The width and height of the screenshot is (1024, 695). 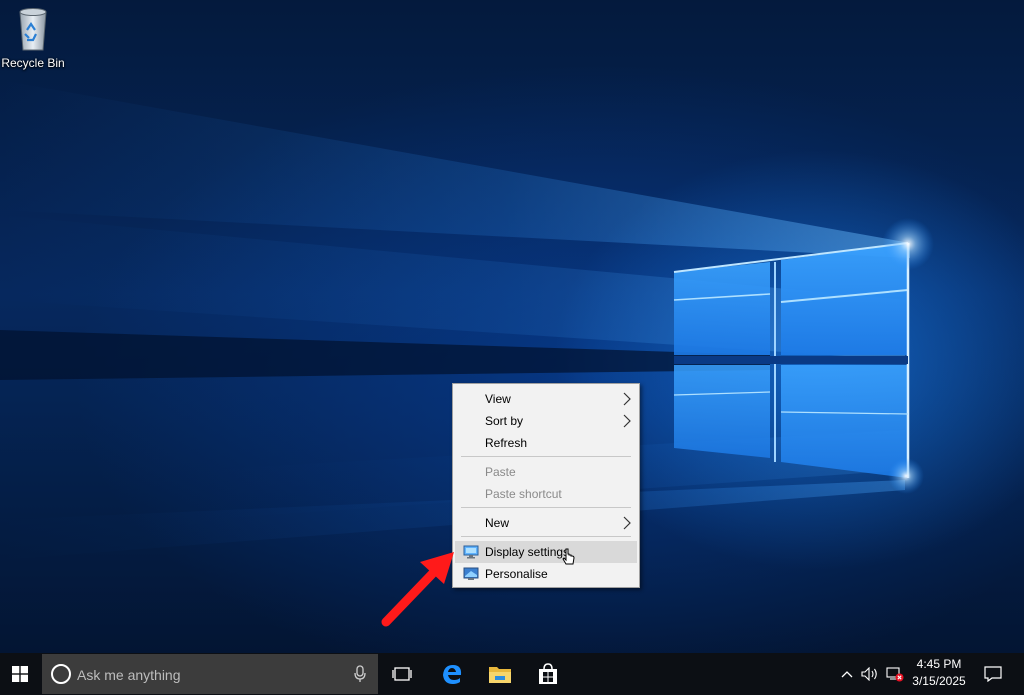 I want to click on start-button, so click(x=20, y=674).